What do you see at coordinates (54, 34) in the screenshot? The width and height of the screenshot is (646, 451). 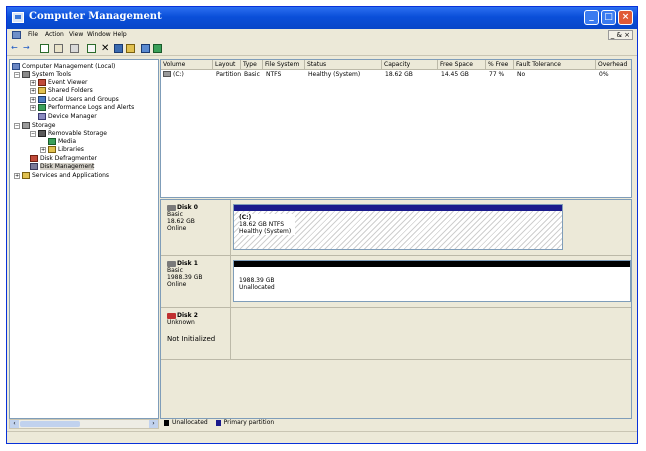 I see `menu-action: Action` at bounding box center [54, 34].